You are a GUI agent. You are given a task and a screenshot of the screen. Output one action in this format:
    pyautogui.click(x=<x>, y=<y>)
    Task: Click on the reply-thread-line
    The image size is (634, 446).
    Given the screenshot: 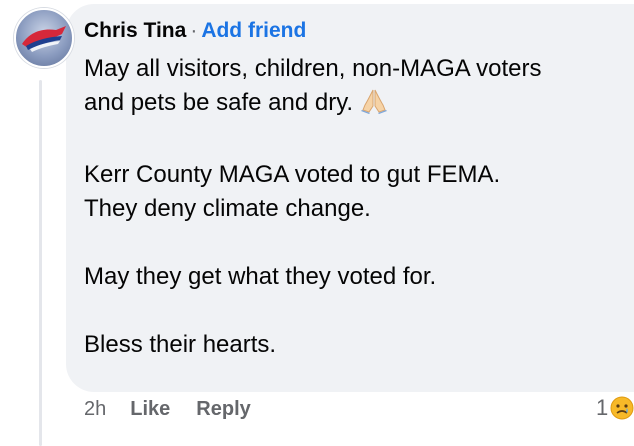 What is the action you would take?
    pyautogui.click(x=40, y=263)
    